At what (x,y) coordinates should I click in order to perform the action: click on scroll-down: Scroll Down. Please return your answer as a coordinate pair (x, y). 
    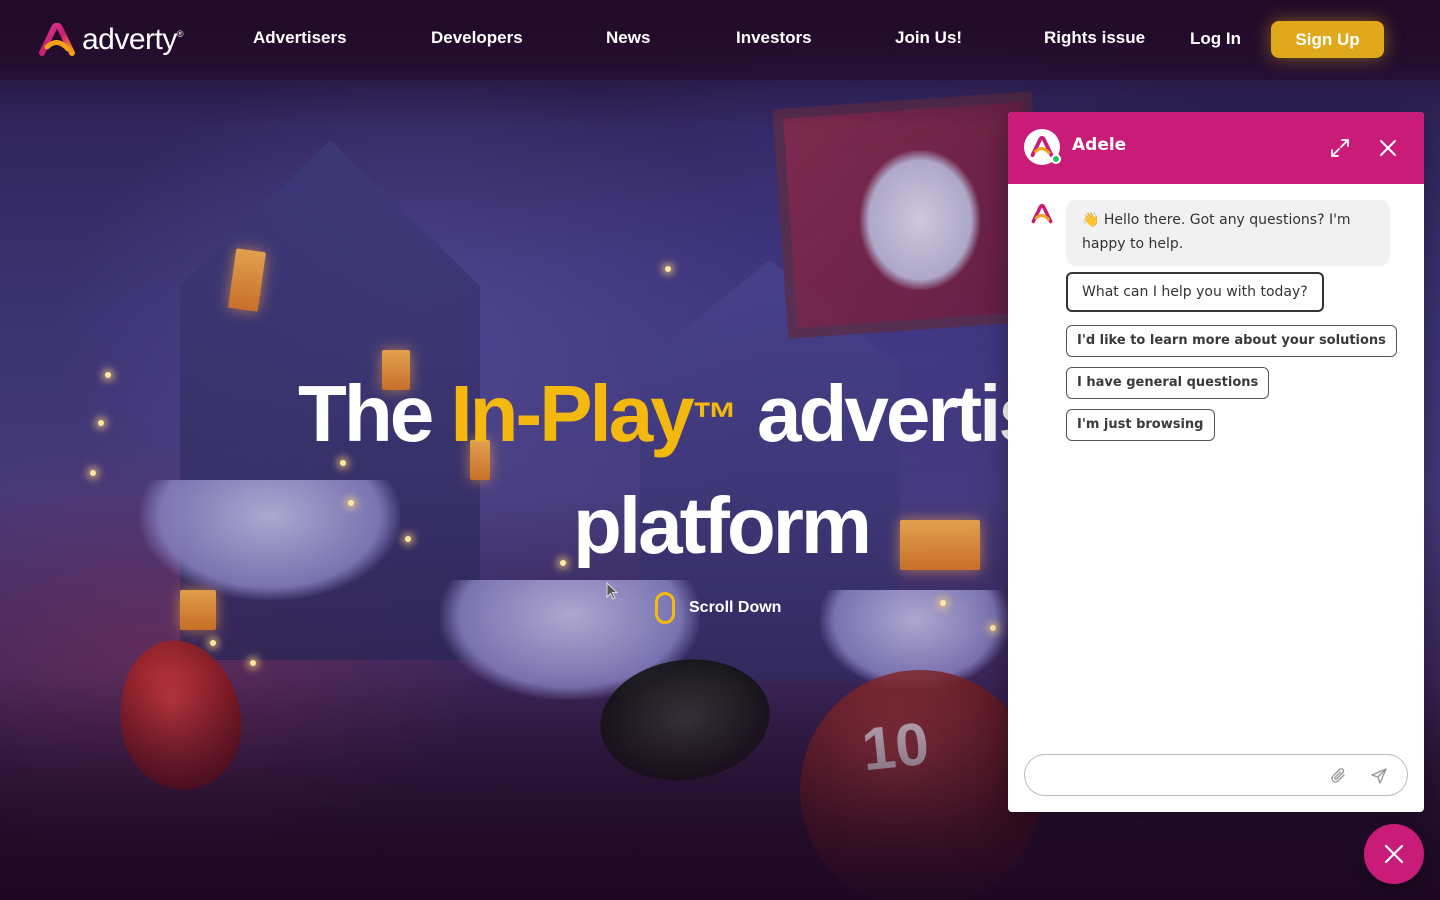
    Looking at the image, I should click on (718, 608).